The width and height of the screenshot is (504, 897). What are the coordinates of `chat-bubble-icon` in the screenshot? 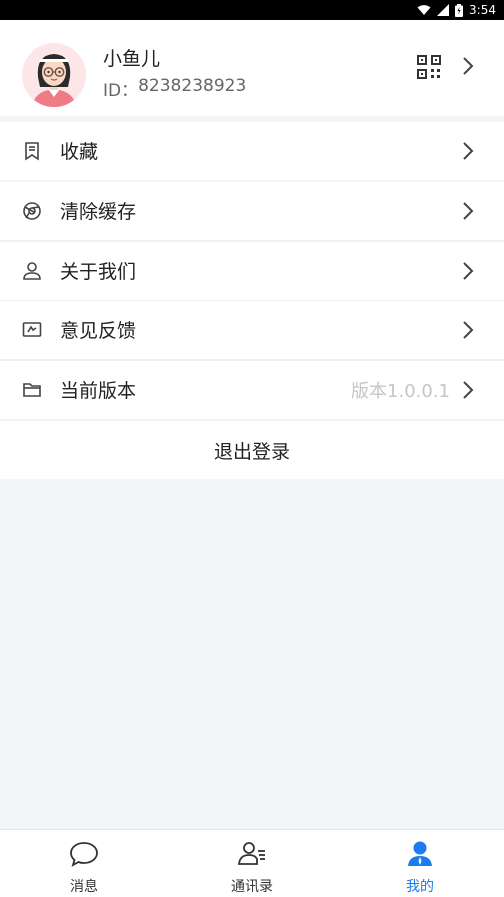 It's located at (84, 854).